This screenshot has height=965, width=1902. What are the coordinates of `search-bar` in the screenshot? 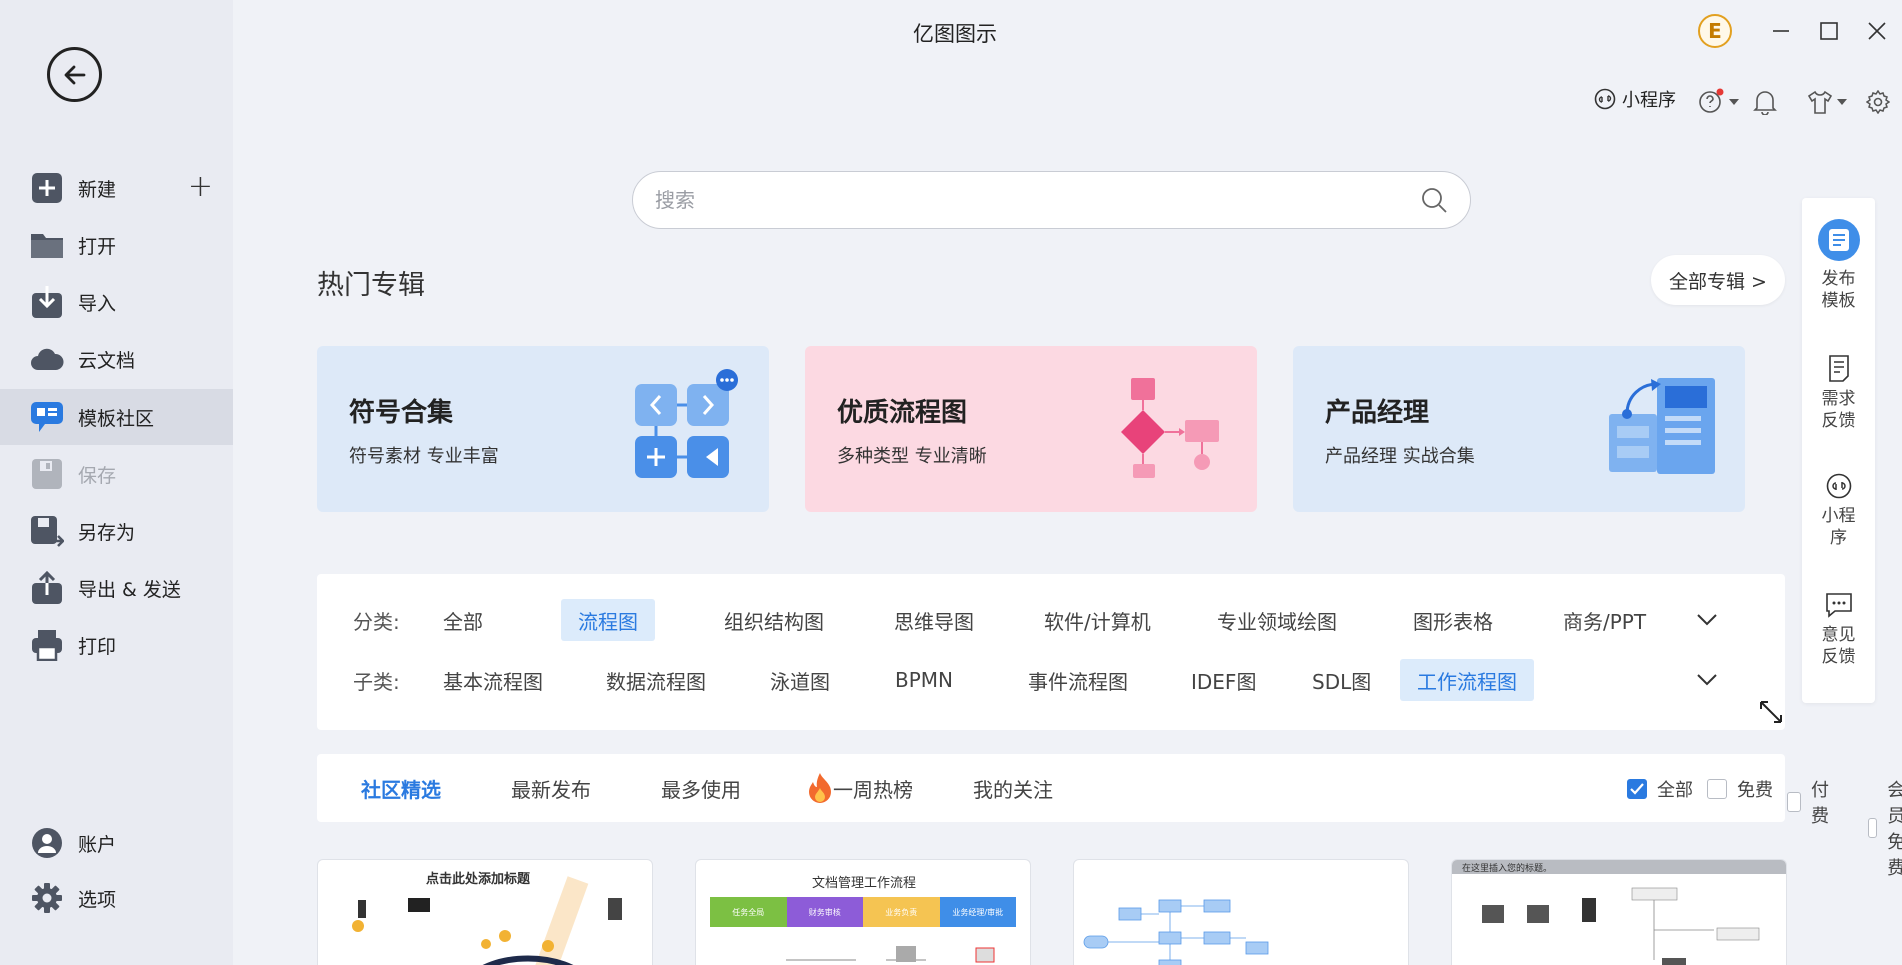 It's located at (1051, 200).